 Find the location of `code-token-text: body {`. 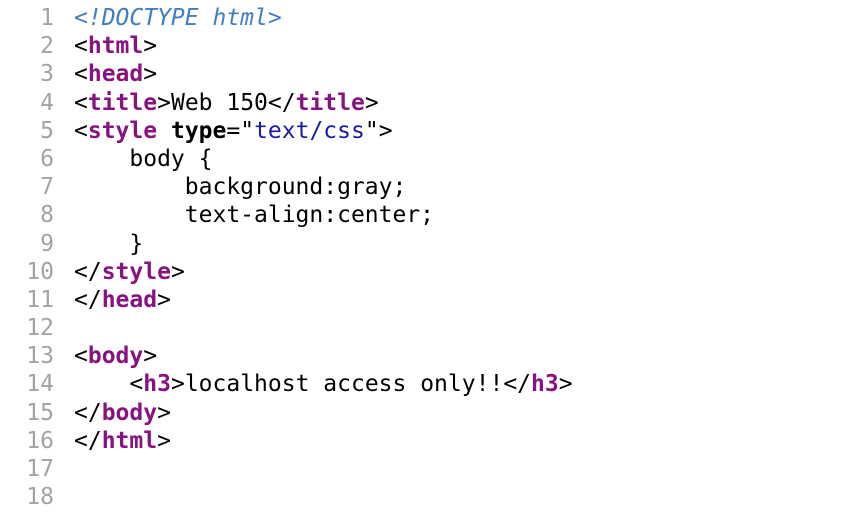

code-token-text: body { is located at coordinates (143, 158).